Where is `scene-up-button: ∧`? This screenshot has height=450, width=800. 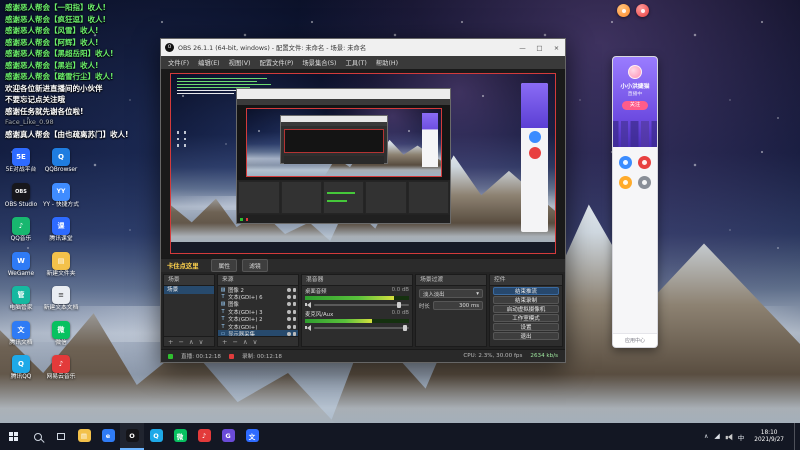
scene-up-button: ∧ is located at coordinates (191, 342).